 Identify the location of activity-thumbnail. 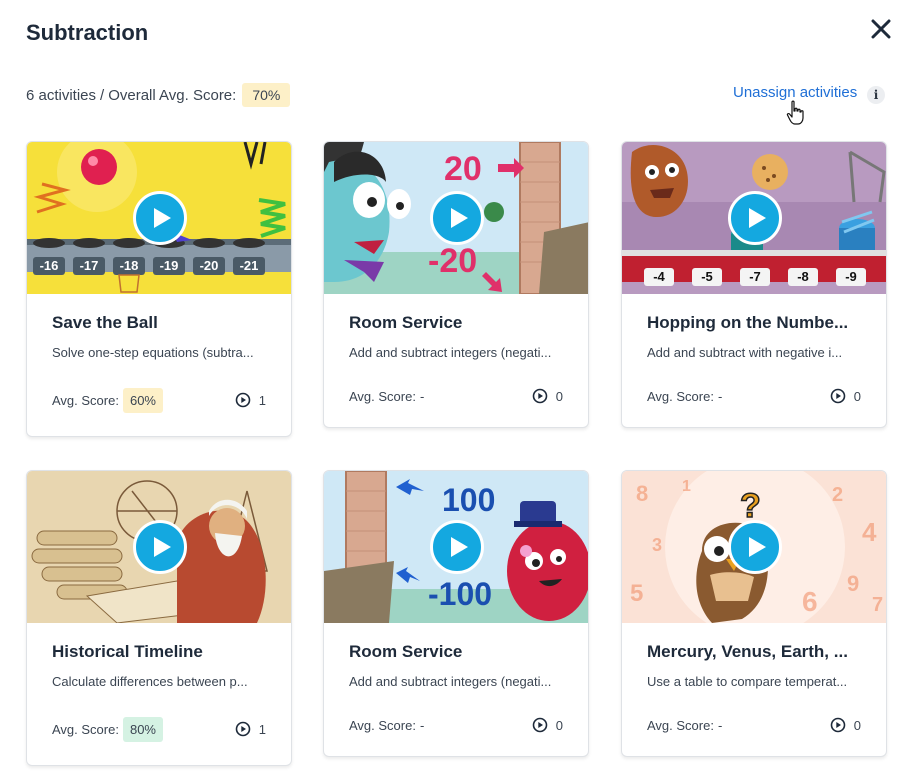
(159, 547).